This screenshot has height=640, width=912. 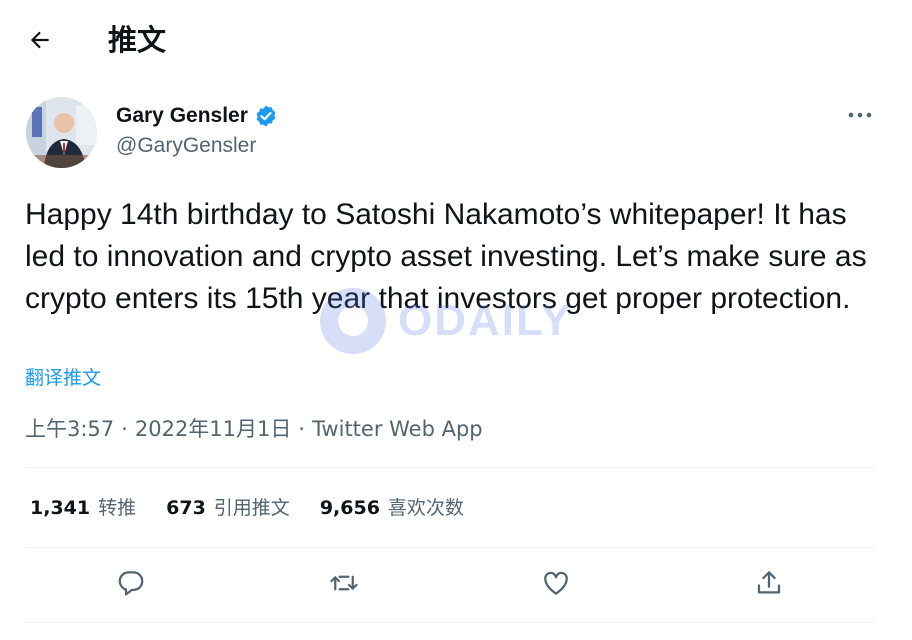 I want to click on quote-tweets-label: 引用推文, so click(x=251, y=508).